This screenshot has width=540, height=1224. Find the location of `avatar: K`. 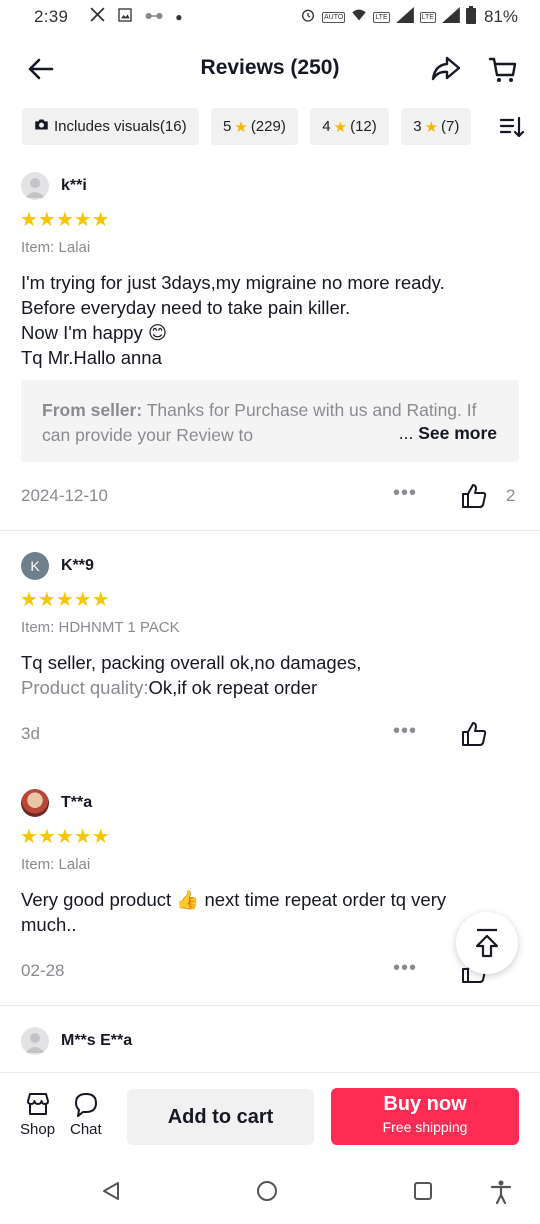

avatar: K is located at coordinates (35, 566).